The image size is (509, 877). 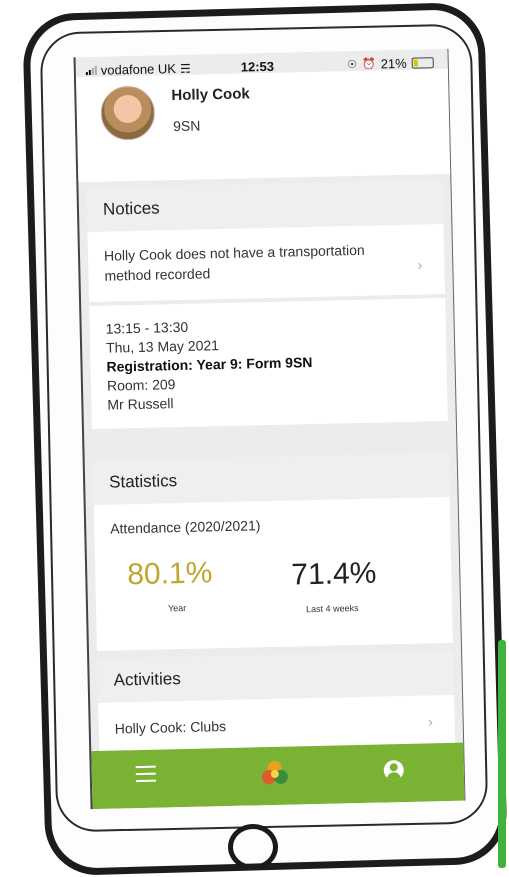 I want to click on rotation-lock-icon: ☉, so click(x=352, y=65).